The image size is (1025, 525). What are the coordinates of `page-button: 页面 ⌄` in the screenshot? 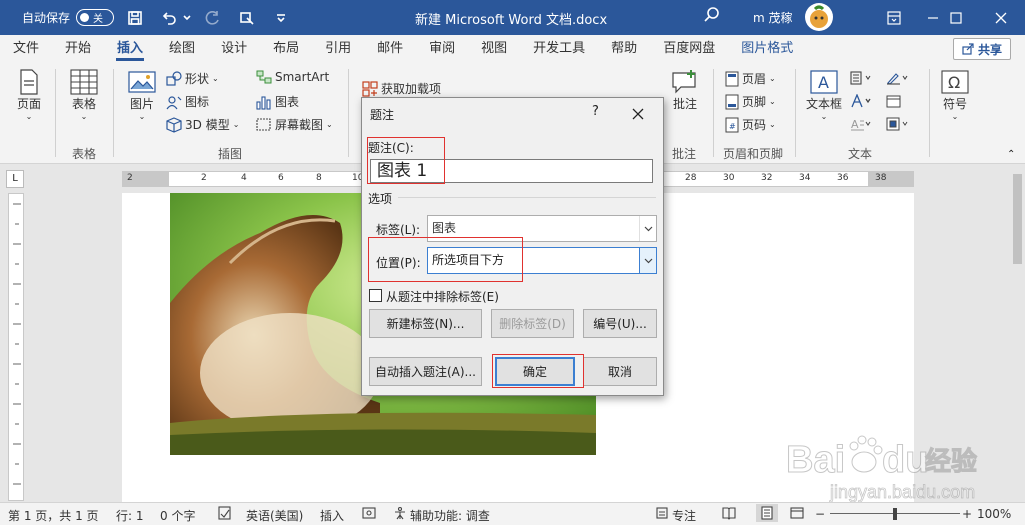 It's located at (29, 95).